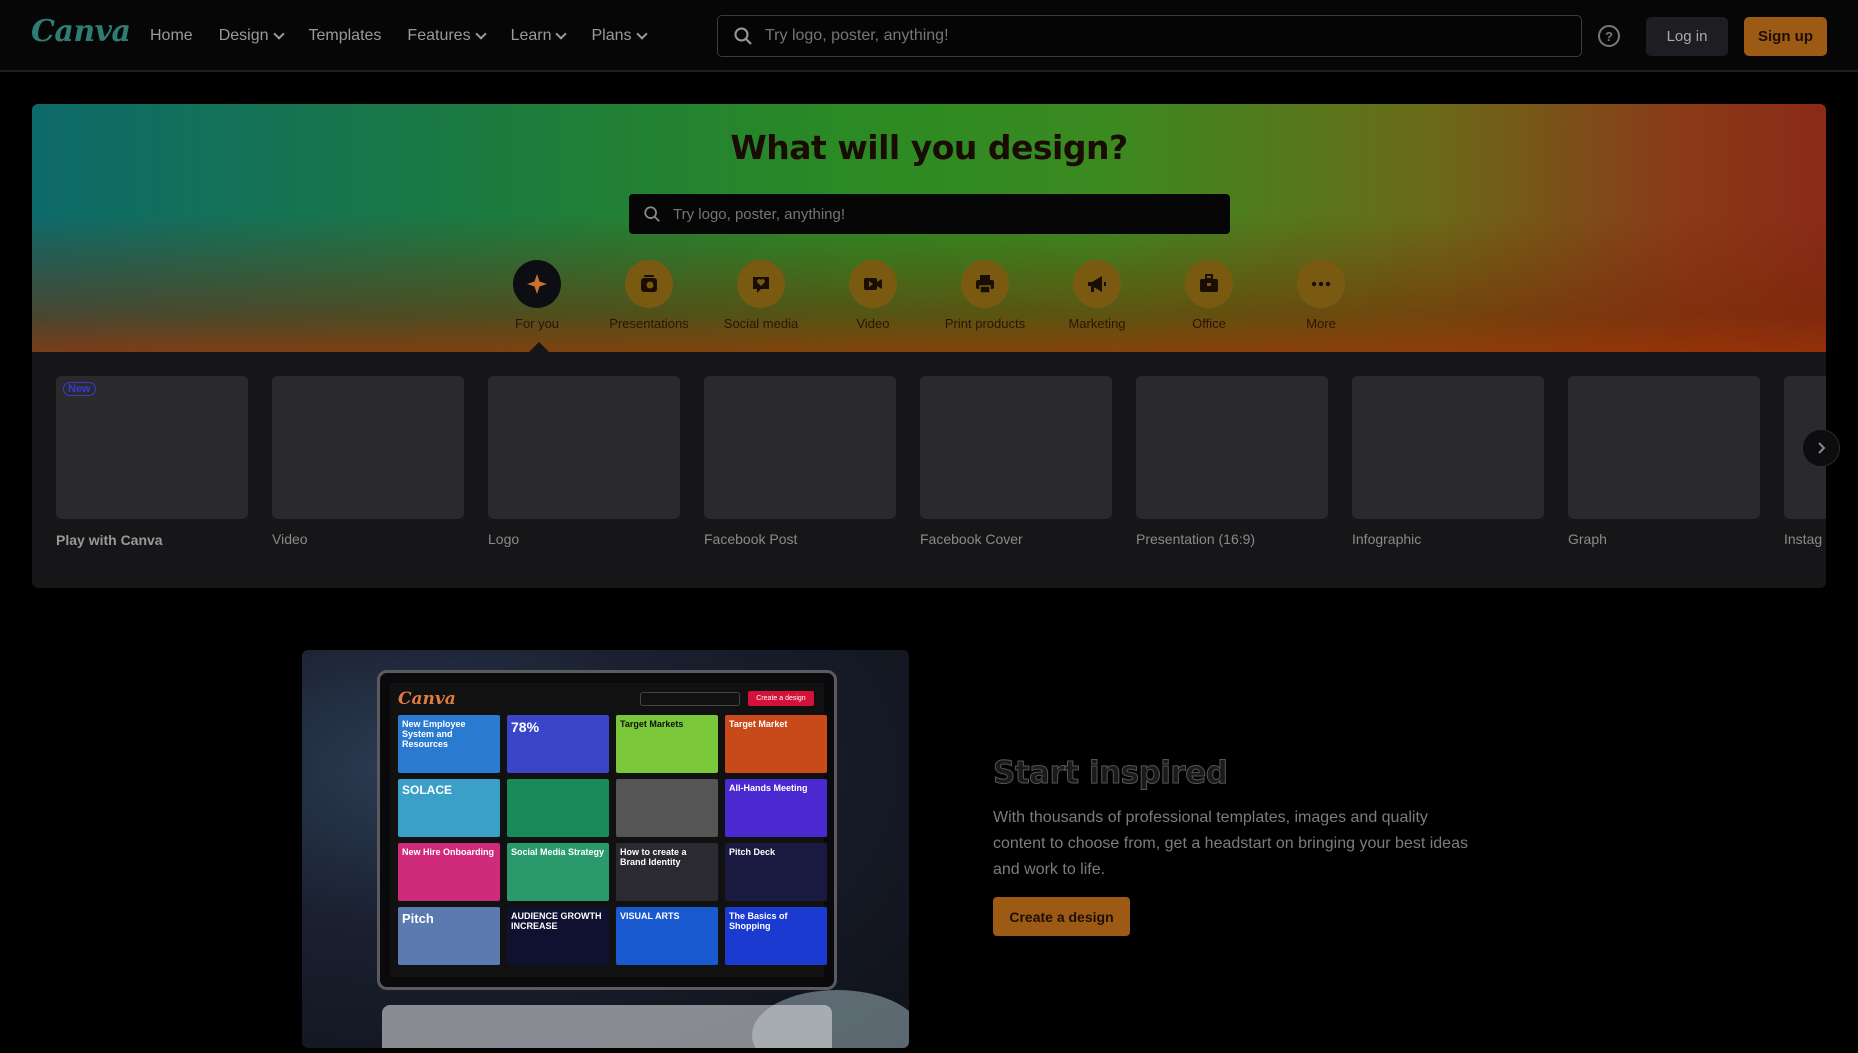  I want to click on card-label: Instag, so click(1803, 539).